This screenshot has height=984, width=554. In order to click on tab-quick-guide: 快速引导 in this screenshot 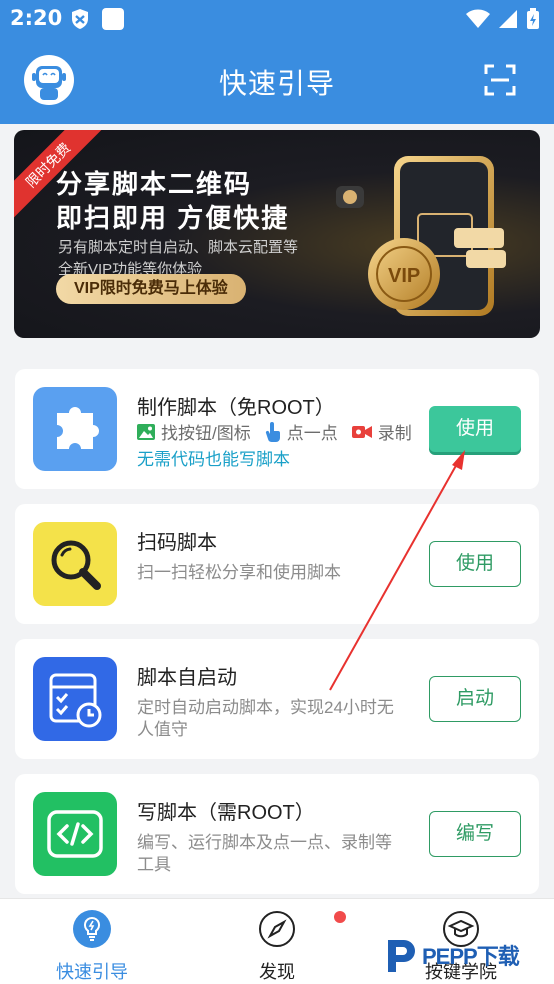, I will do `click(92, 946)`.